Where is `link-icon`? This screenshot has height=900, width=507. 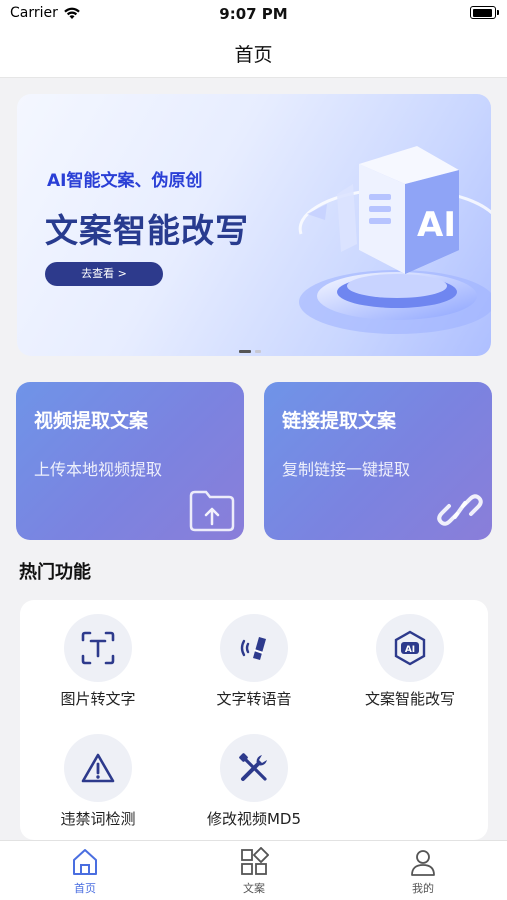
link-icon is located at coordinates (460, 510).